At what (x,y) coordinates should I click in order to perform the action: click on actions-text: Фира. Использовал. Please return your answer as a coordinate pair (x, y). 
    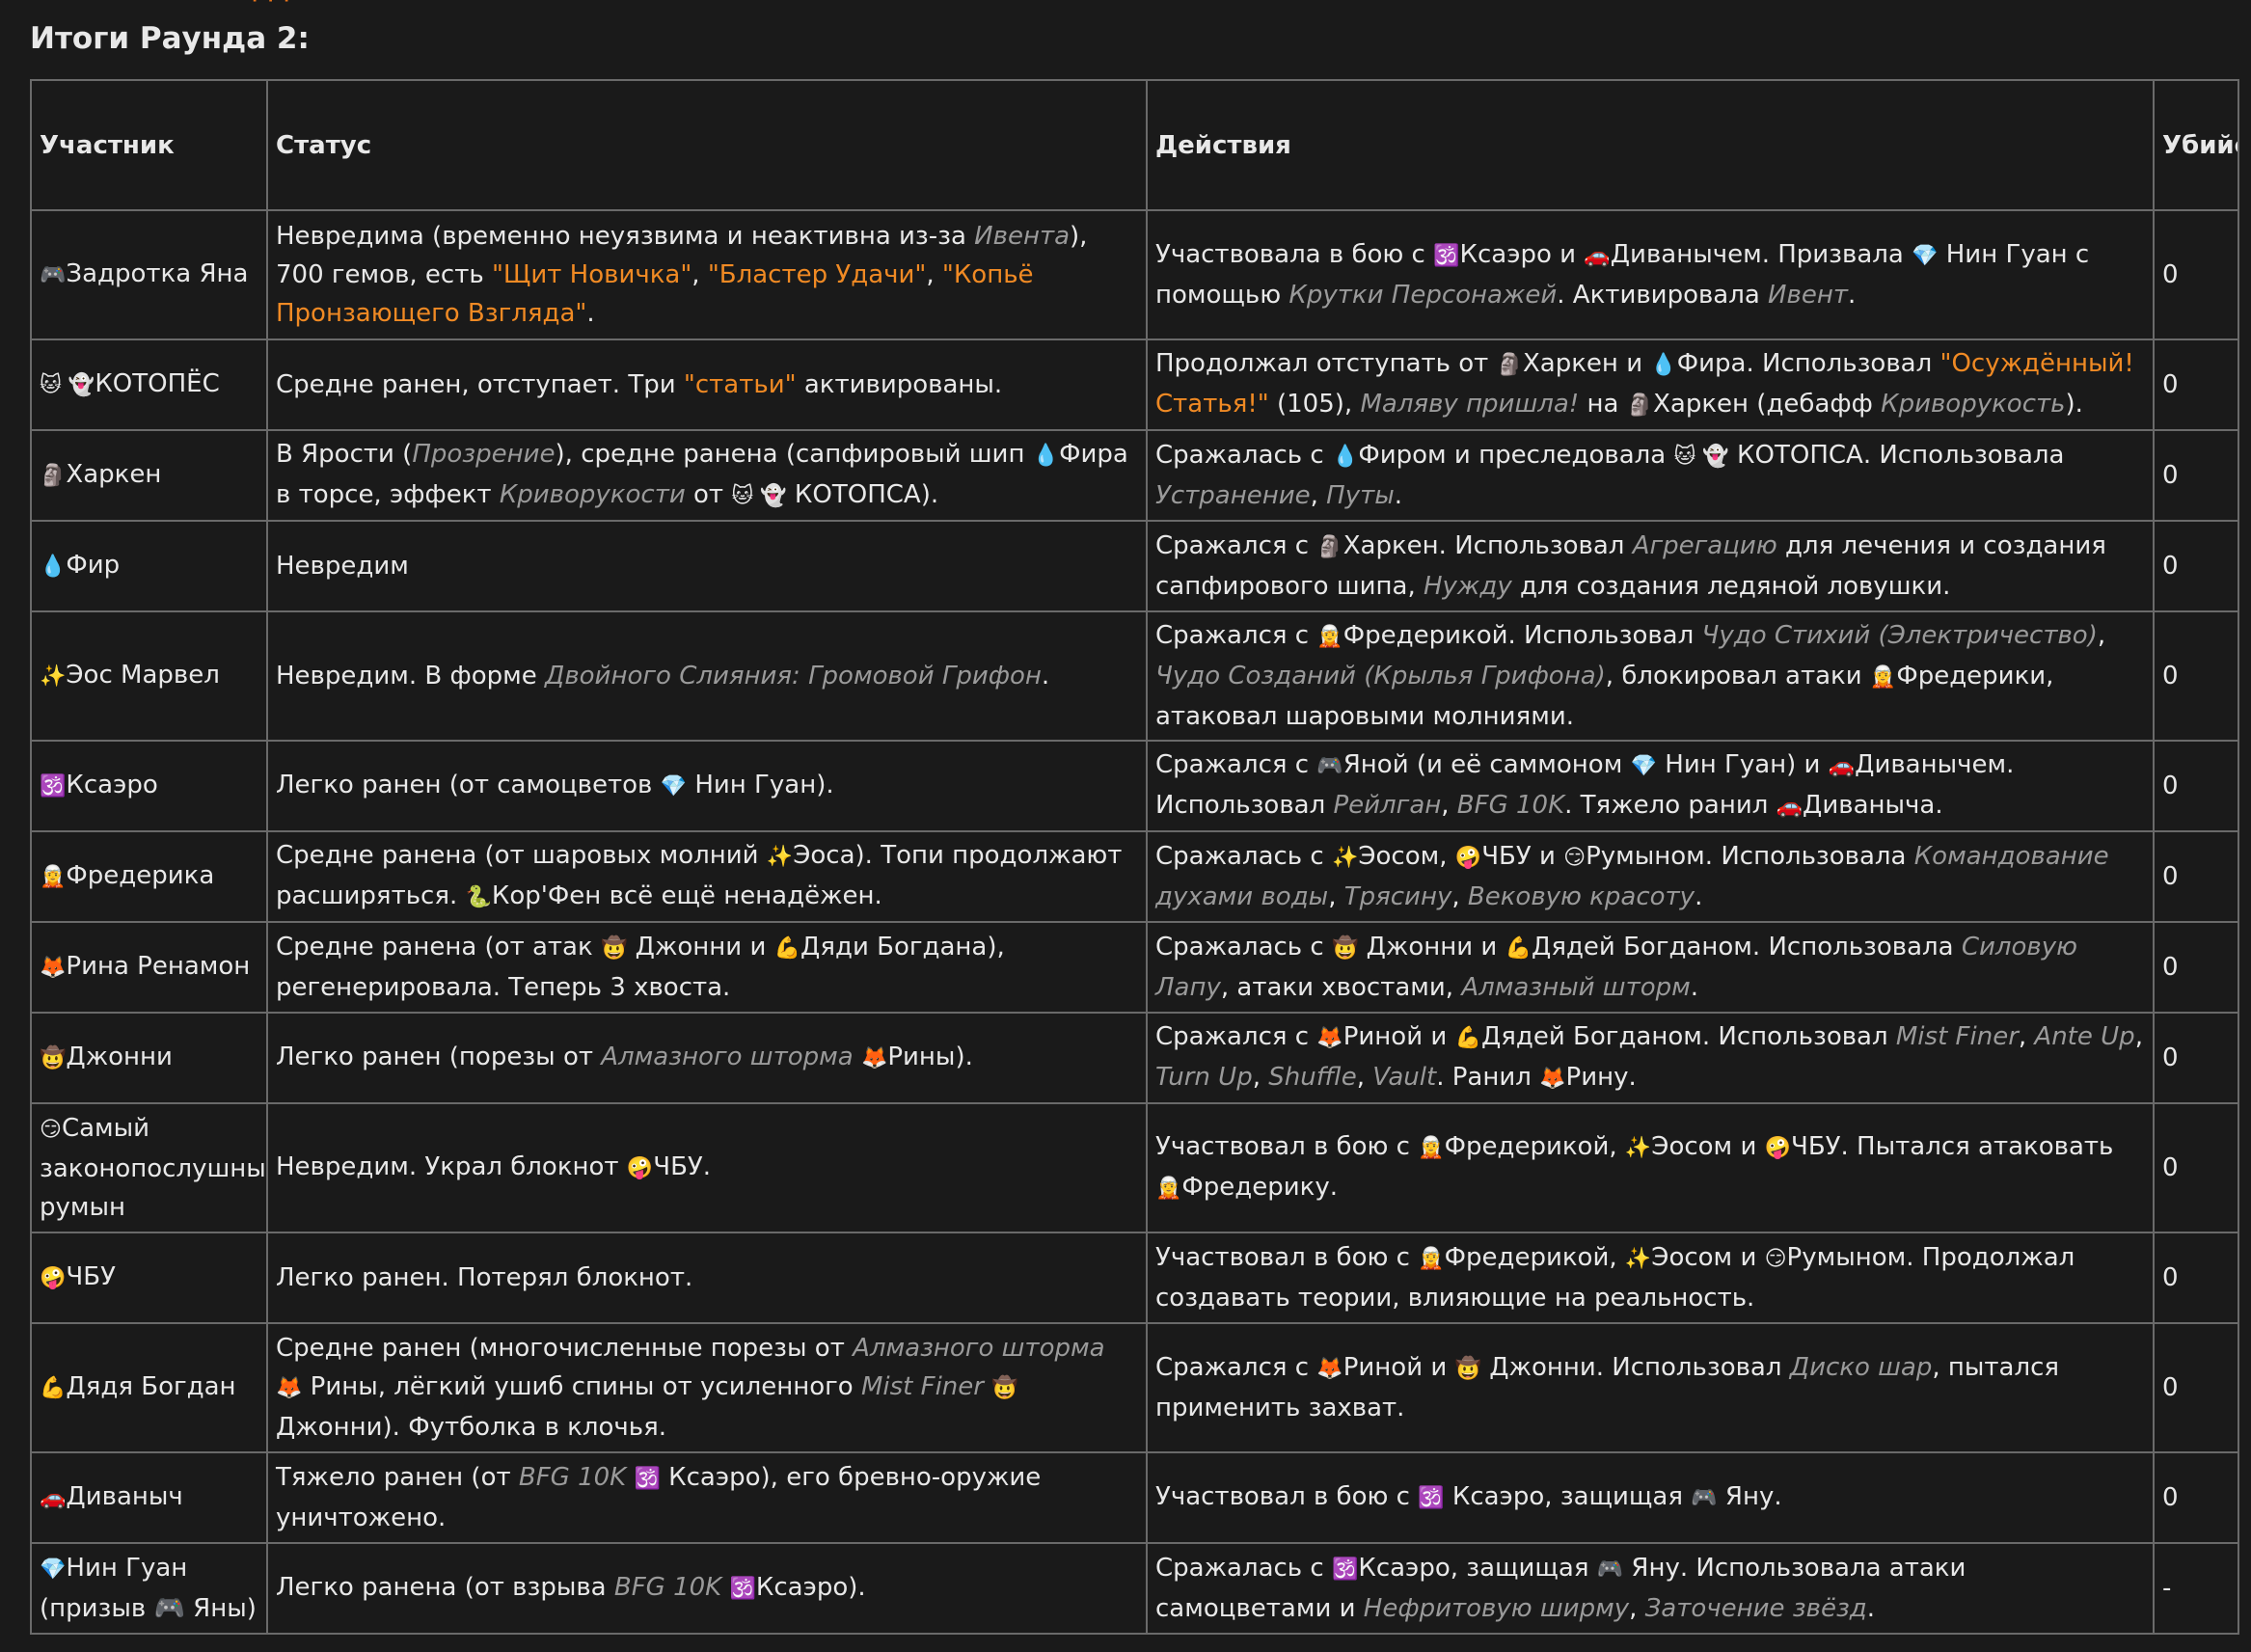
    Looking at the image, I should click on (1808, 363).